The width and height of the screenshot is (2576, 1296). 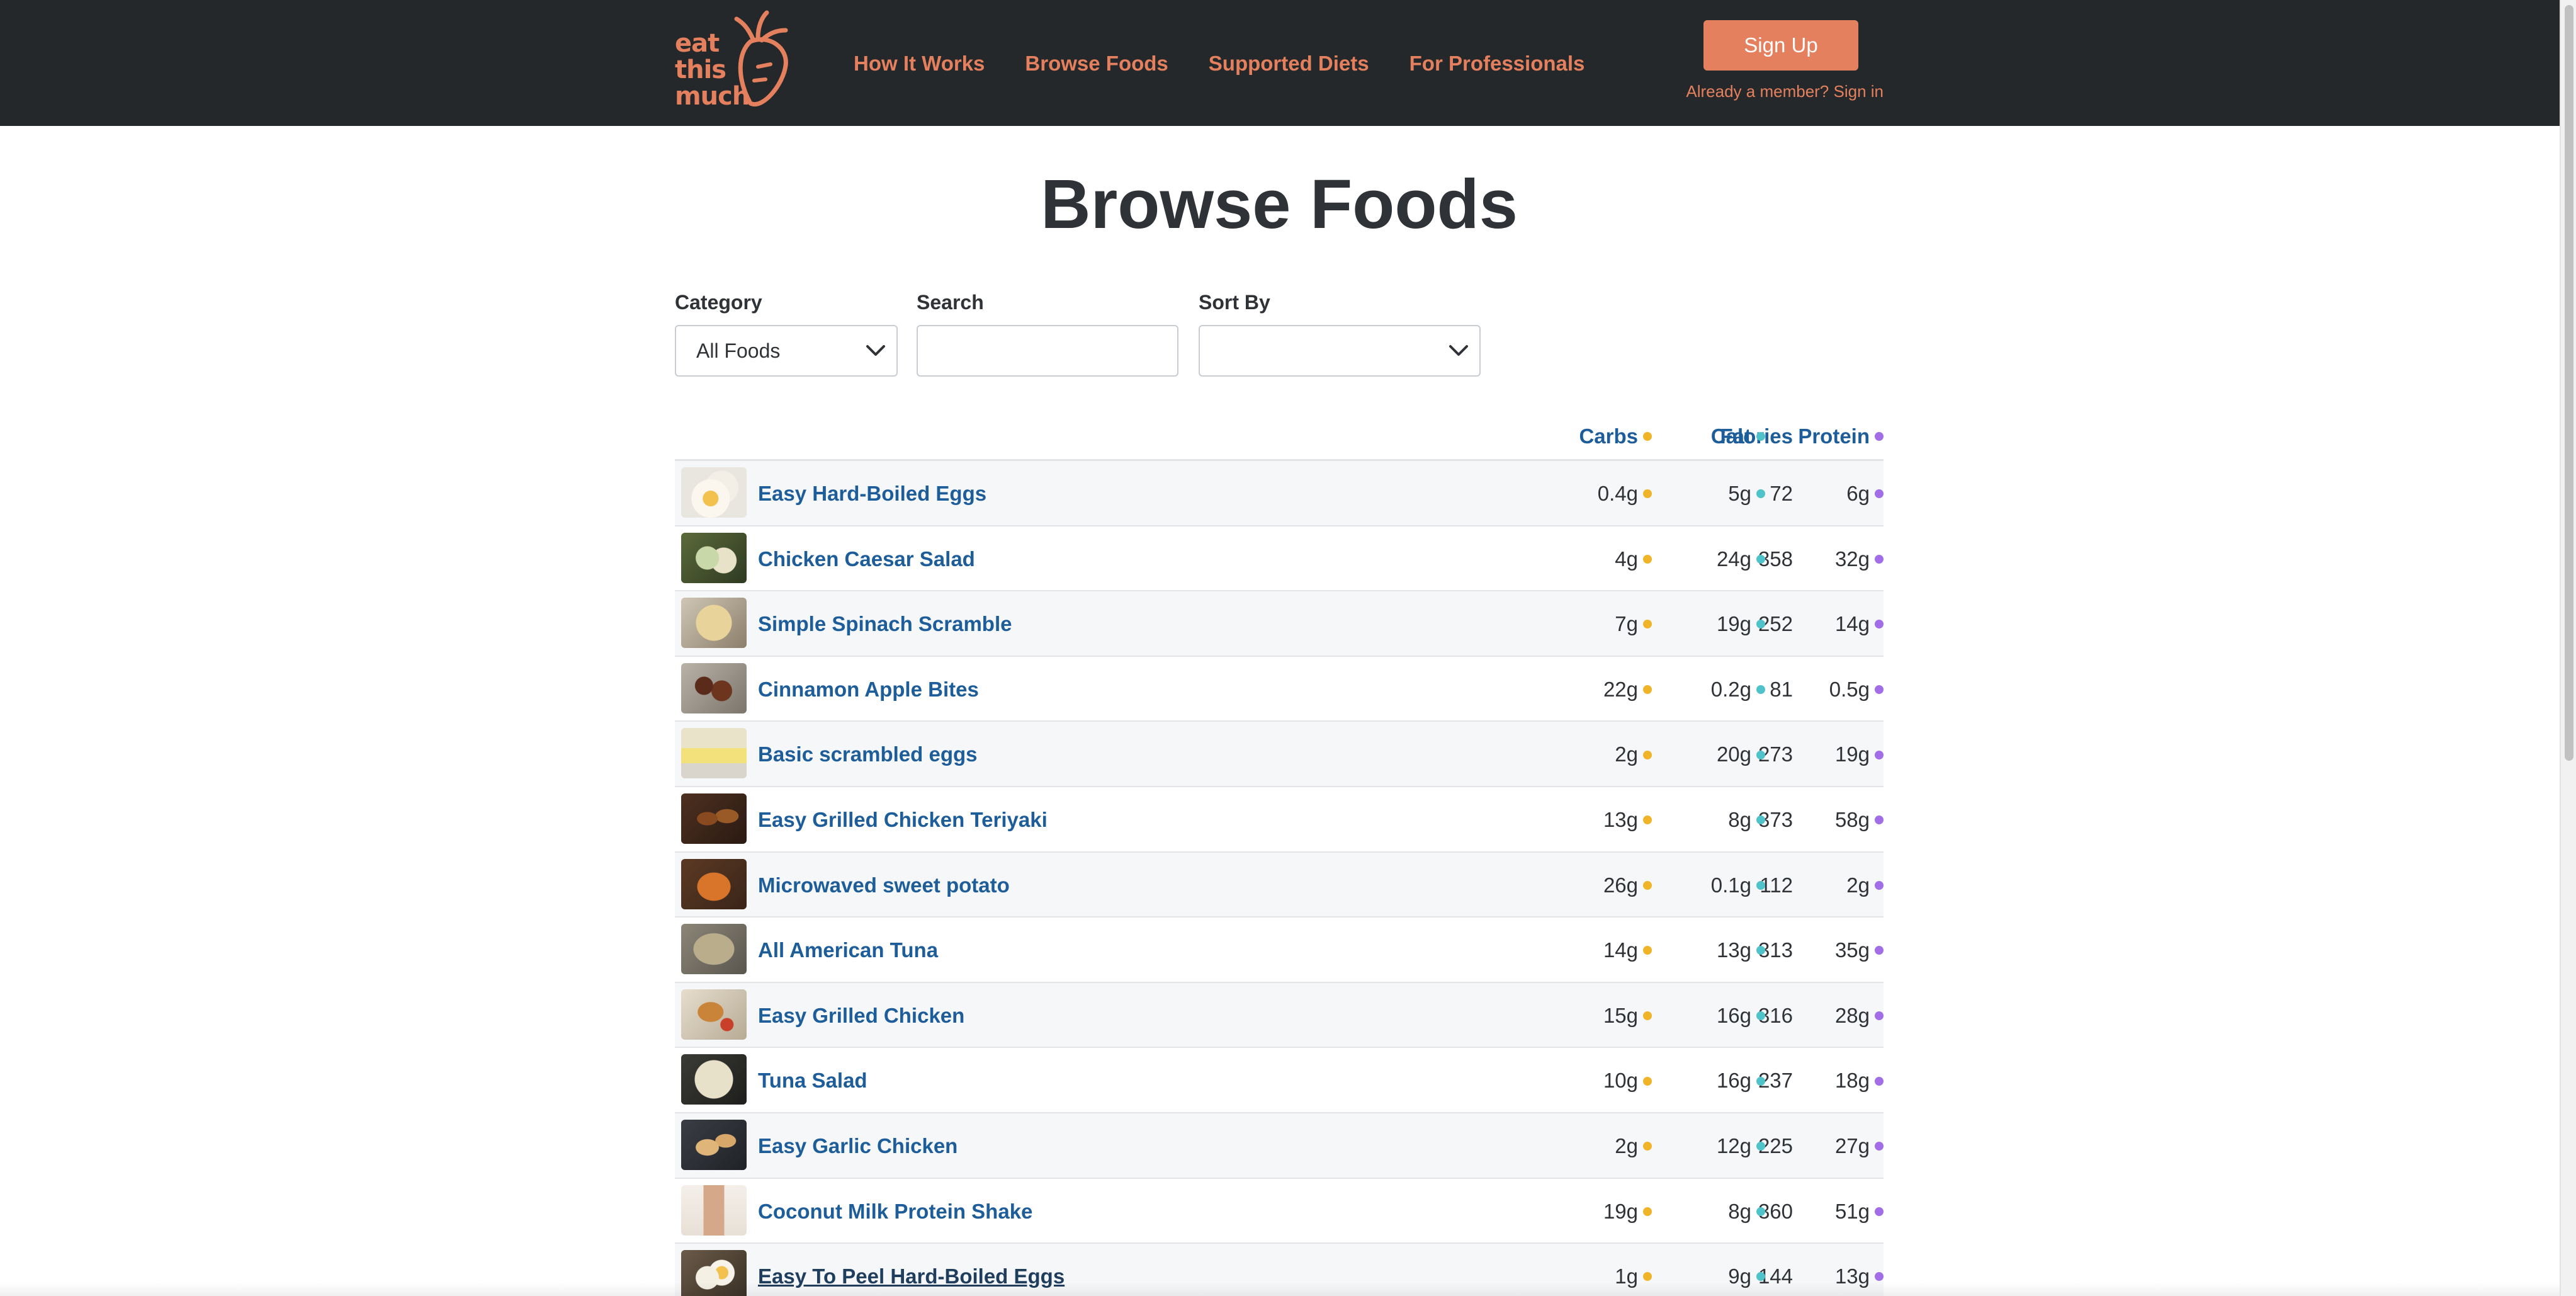 I want to click on table-row: Tuna Salad 237 10g 16g 18g, so click(x=1279, y=1080).